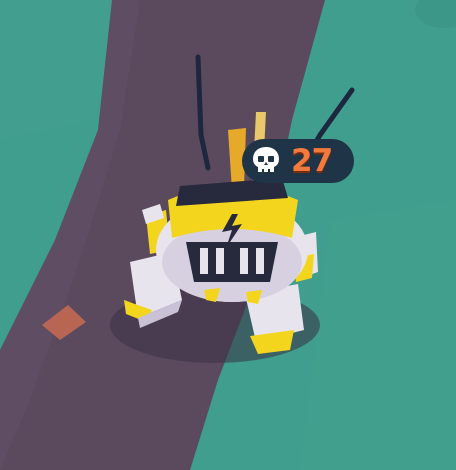 The image size is (456, 470). What do you see at coordinates (266, 161) in the screenshot?
I see `skull-icon` at bounding box center [266, 161].